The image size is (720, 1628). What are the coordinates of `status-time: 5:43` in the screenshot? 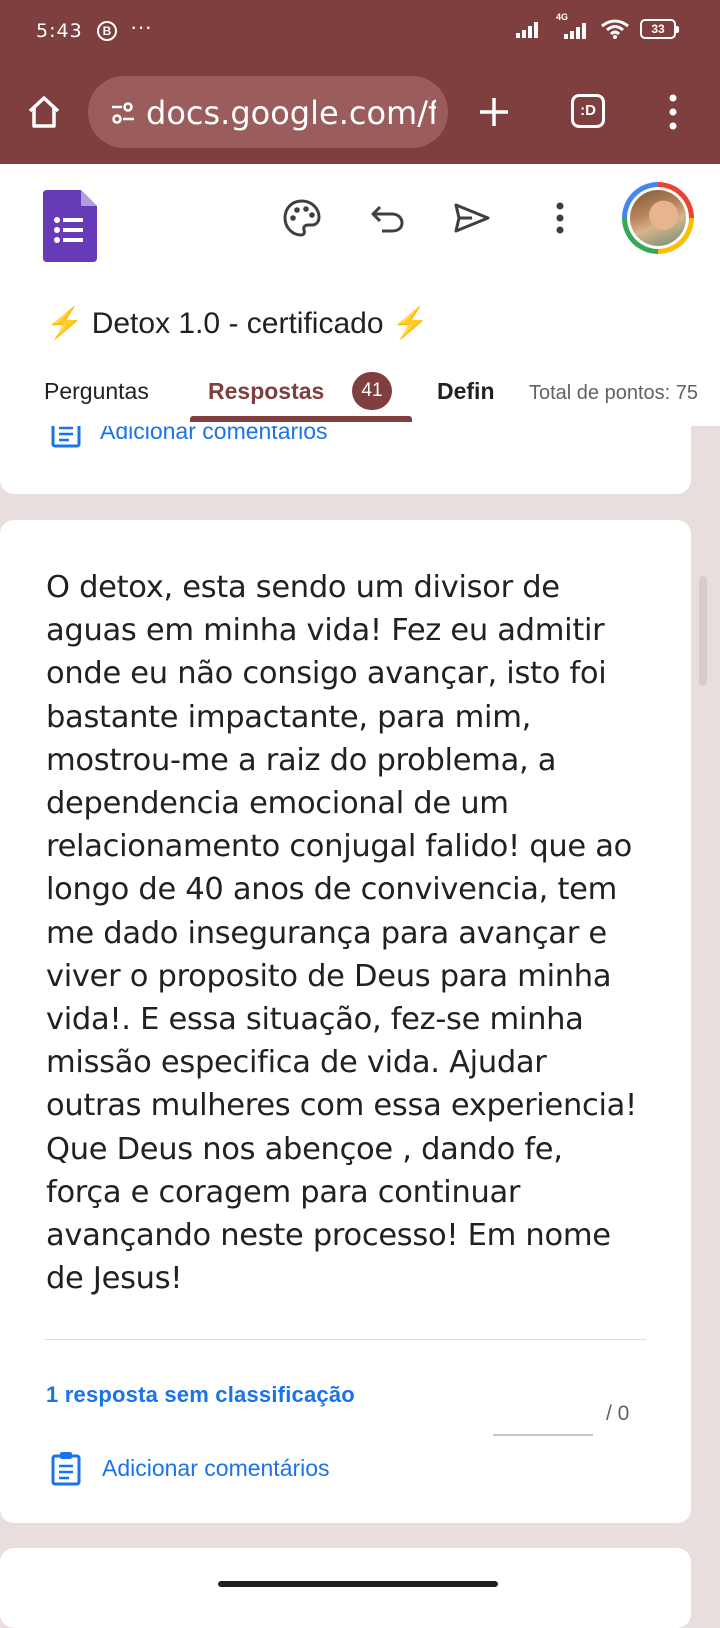 It's located at (59, 31).